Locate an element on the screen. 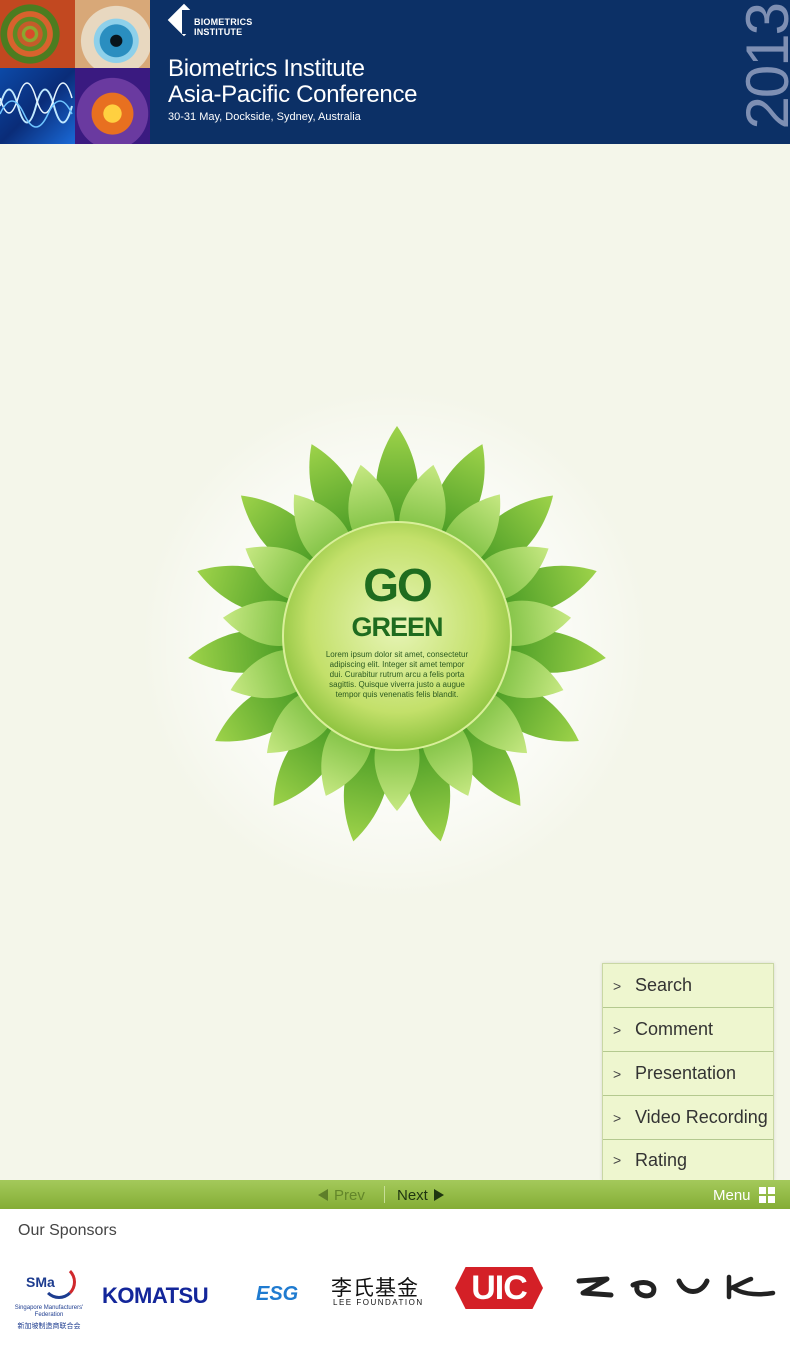 This screenshot has width=790, height=1366. fingerprint-image is located at coordinates (37, 34).